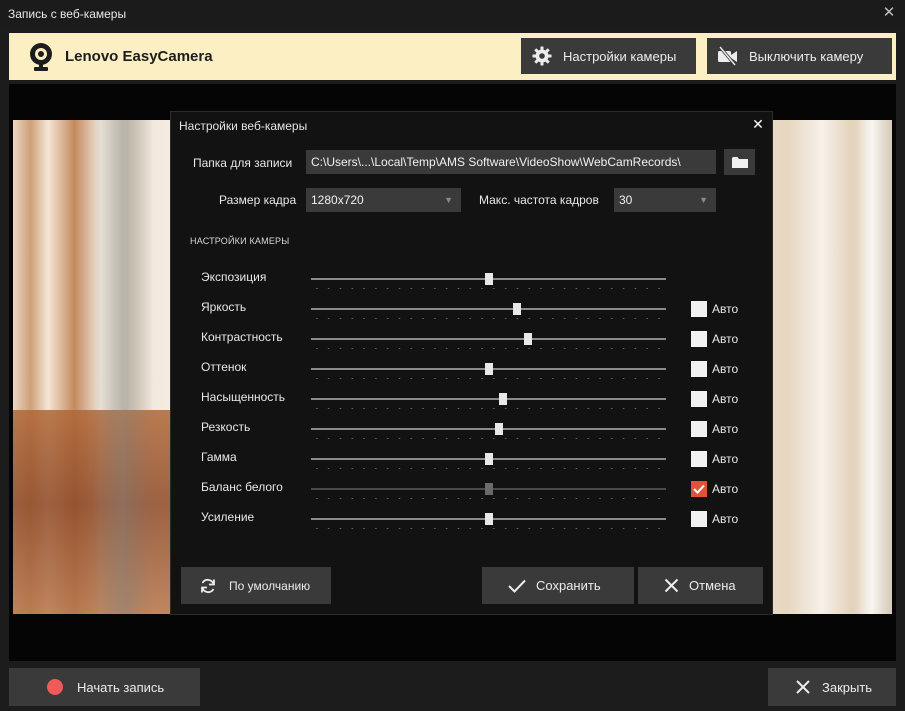  What do you see at coordinates (242, 337) in the screenshot?
I see `setting-label: Контрастность` at bounding box center [242, 337].